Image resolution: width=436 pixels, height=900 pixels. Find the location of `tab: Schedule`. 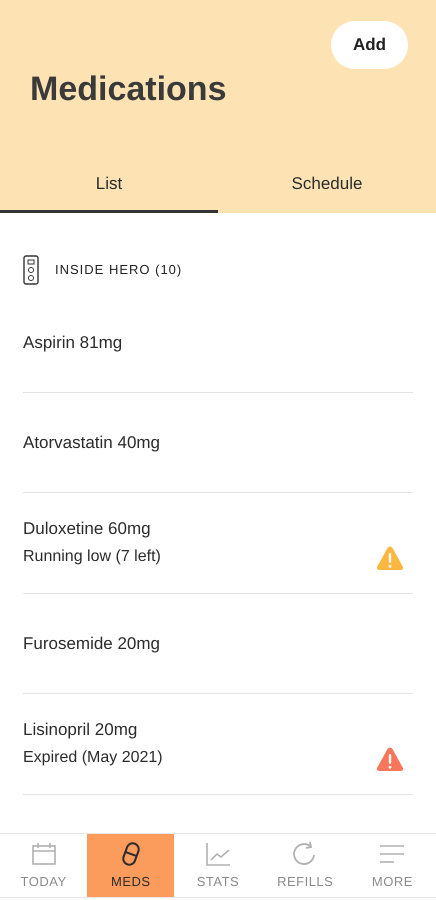

tab: Schedule is located at coordinates (327, 186).